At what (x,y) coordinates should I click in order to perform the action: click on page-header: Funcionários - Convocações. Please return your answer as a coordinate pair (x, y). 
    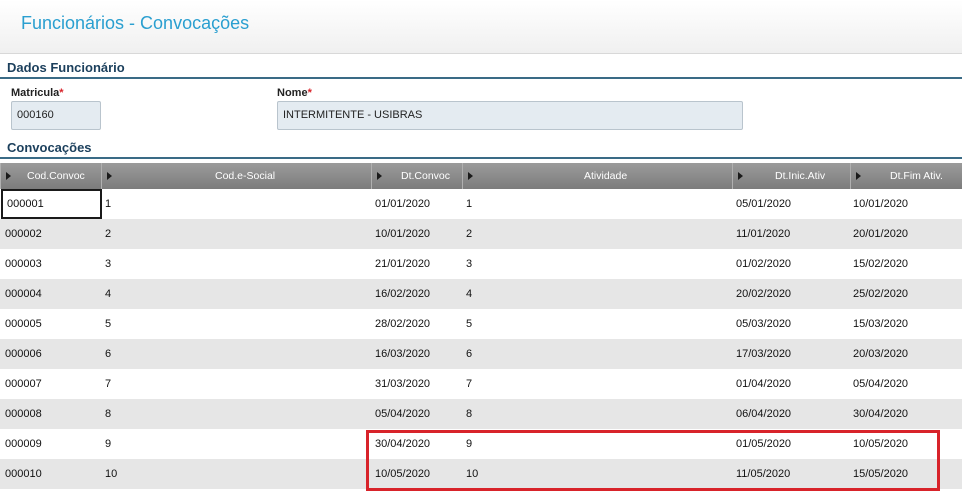
    Looking at the image, I should click on (481, 27).